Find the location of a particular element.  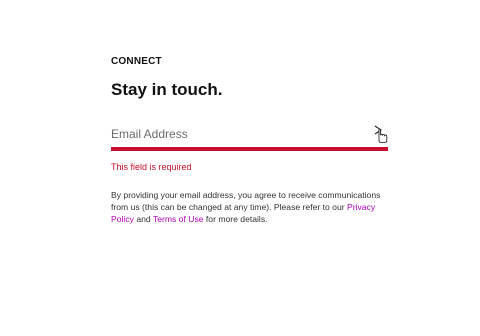

disclaimer-part-2: and is located at coordinates (143, 219).